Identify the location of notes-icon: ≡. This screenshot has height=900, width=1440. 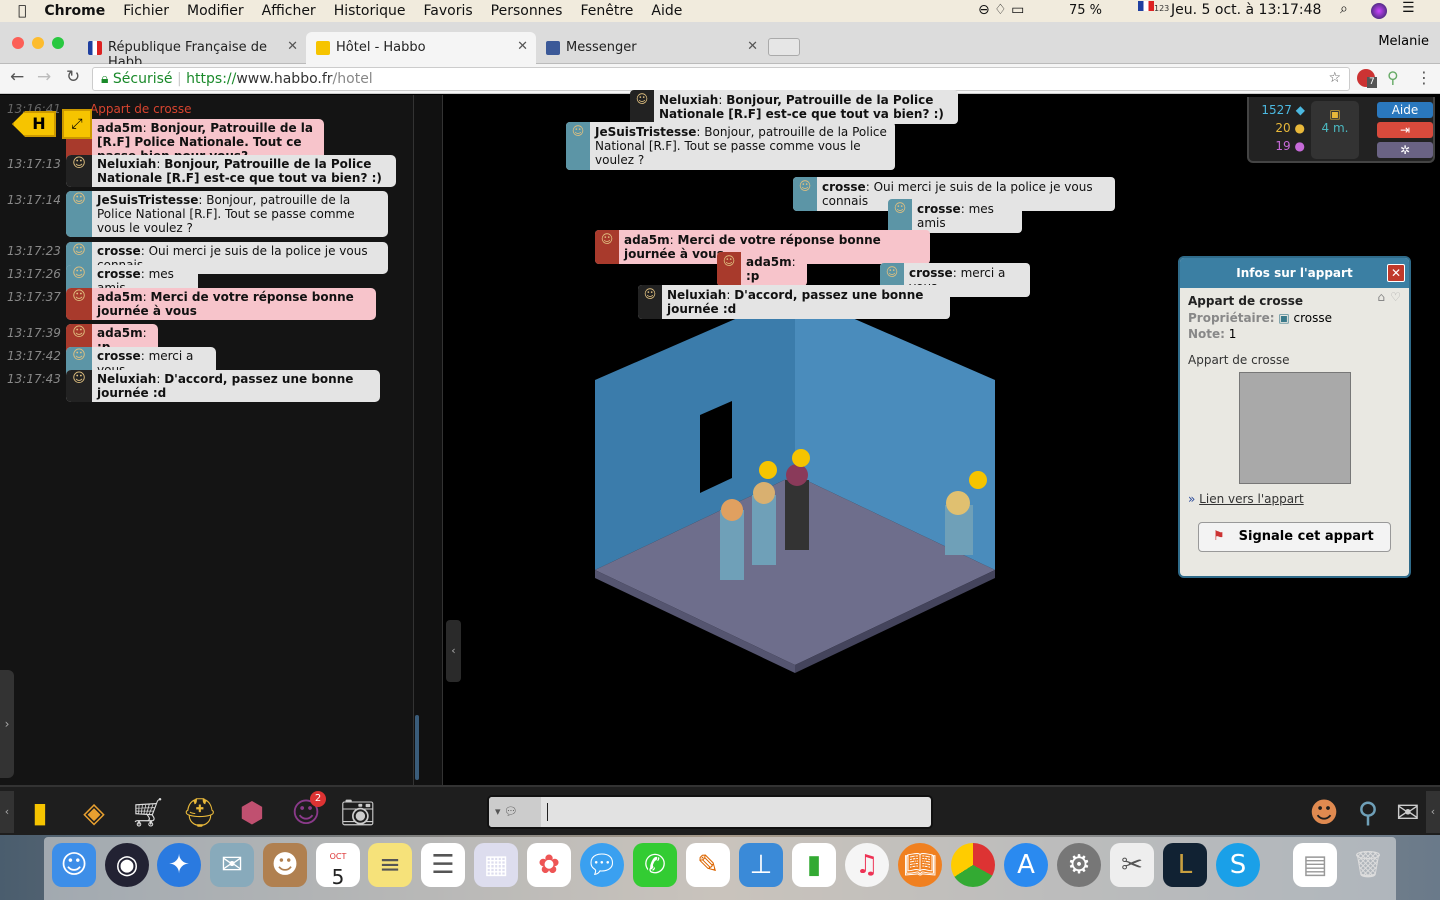
(390, 865).